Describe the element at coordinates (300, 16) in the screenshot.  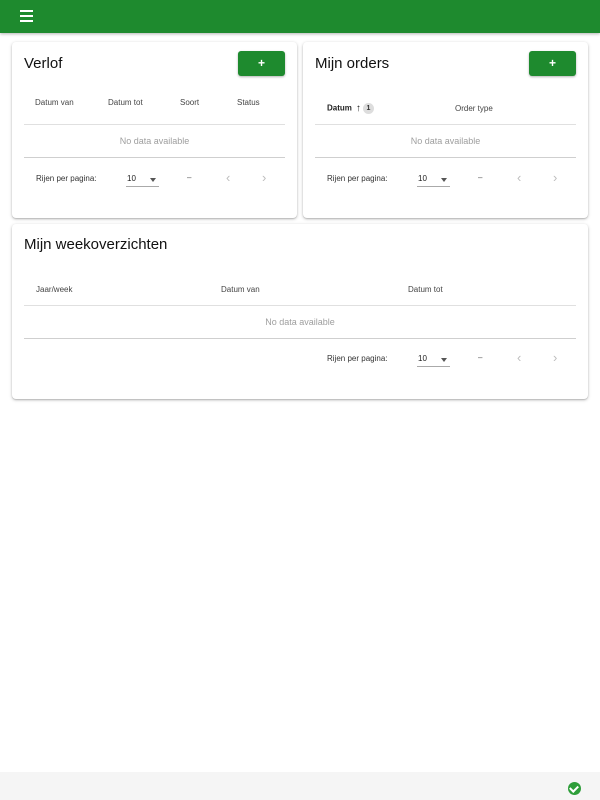
I see `app-bar` at that location.